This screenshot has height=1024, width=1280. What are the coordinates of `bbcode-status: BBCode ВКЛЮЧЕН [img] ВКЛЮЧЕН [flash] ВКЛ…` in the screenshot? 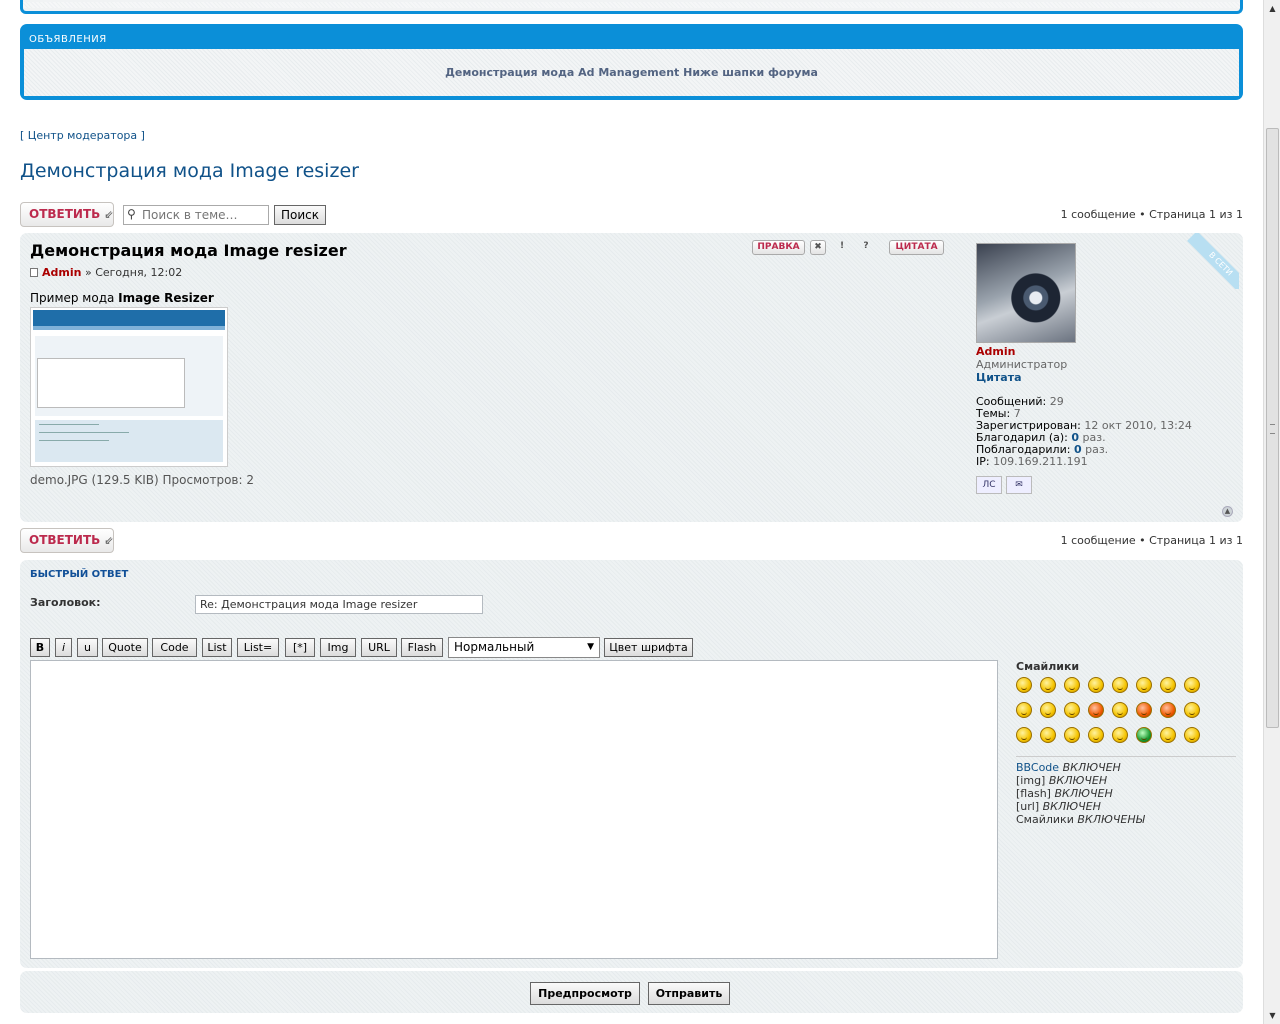 It's located at (1126, 791).